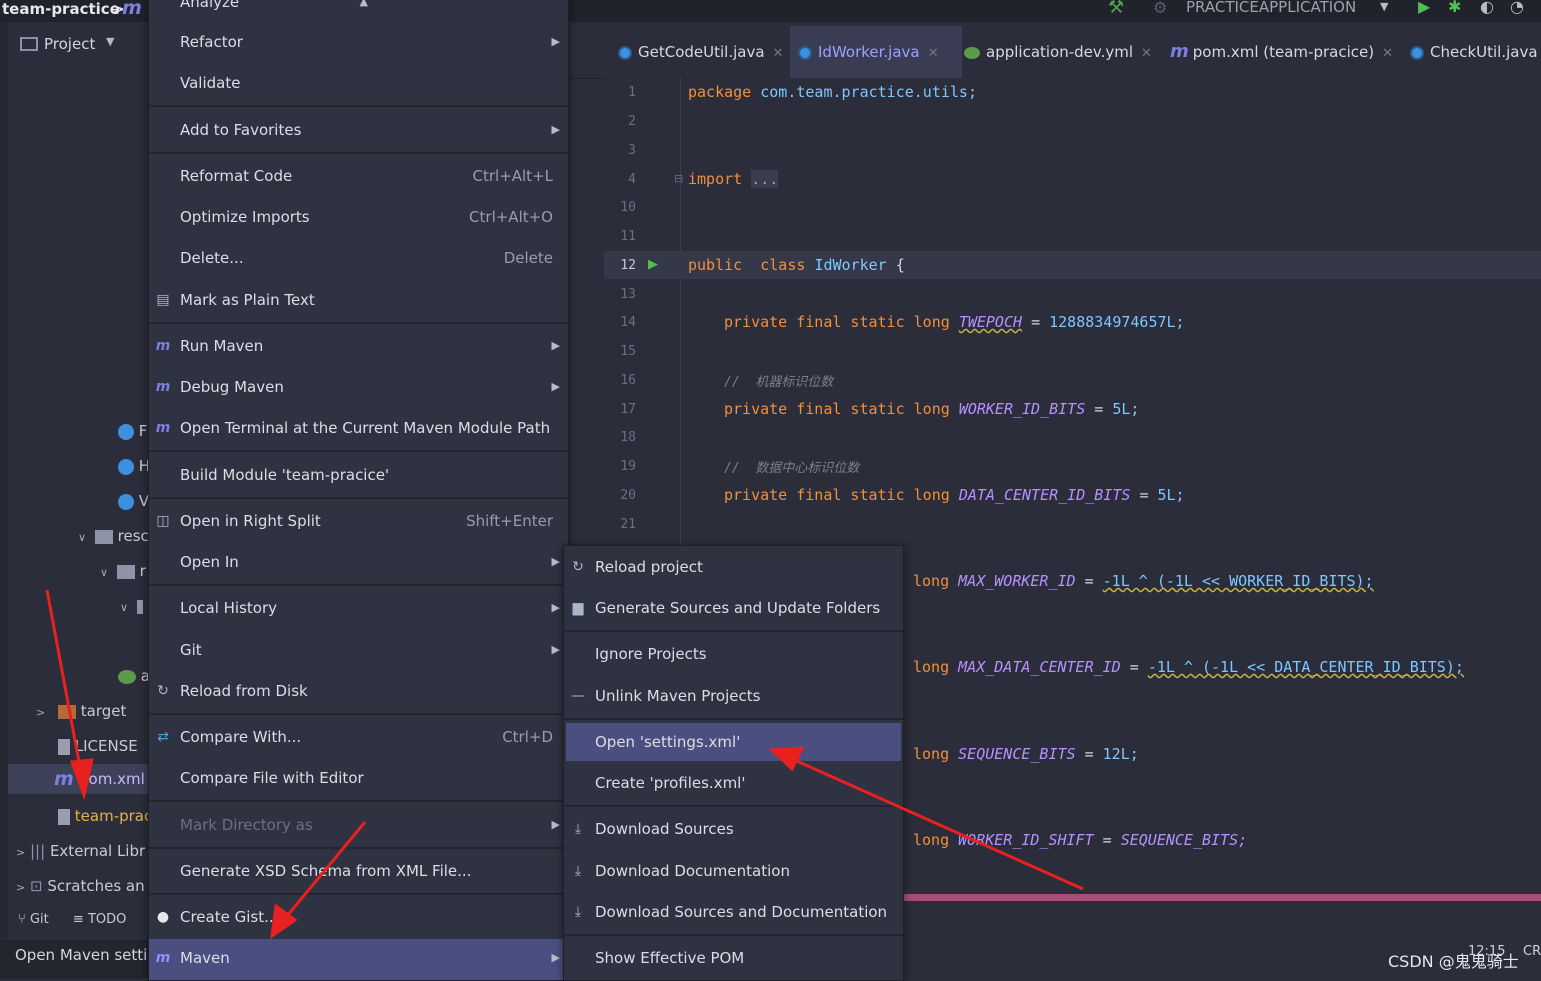  I want to click on menu-item-delete: Delete... Delete, so click(358, 258).